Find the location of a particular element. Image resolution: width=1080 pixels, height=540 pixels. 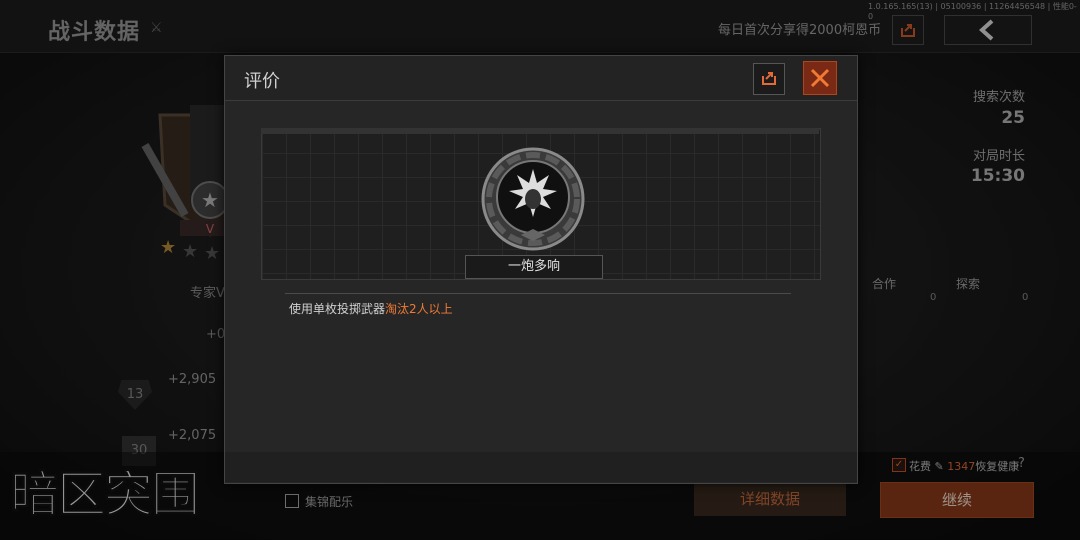

close-icon is located at coordinates (820, 78).